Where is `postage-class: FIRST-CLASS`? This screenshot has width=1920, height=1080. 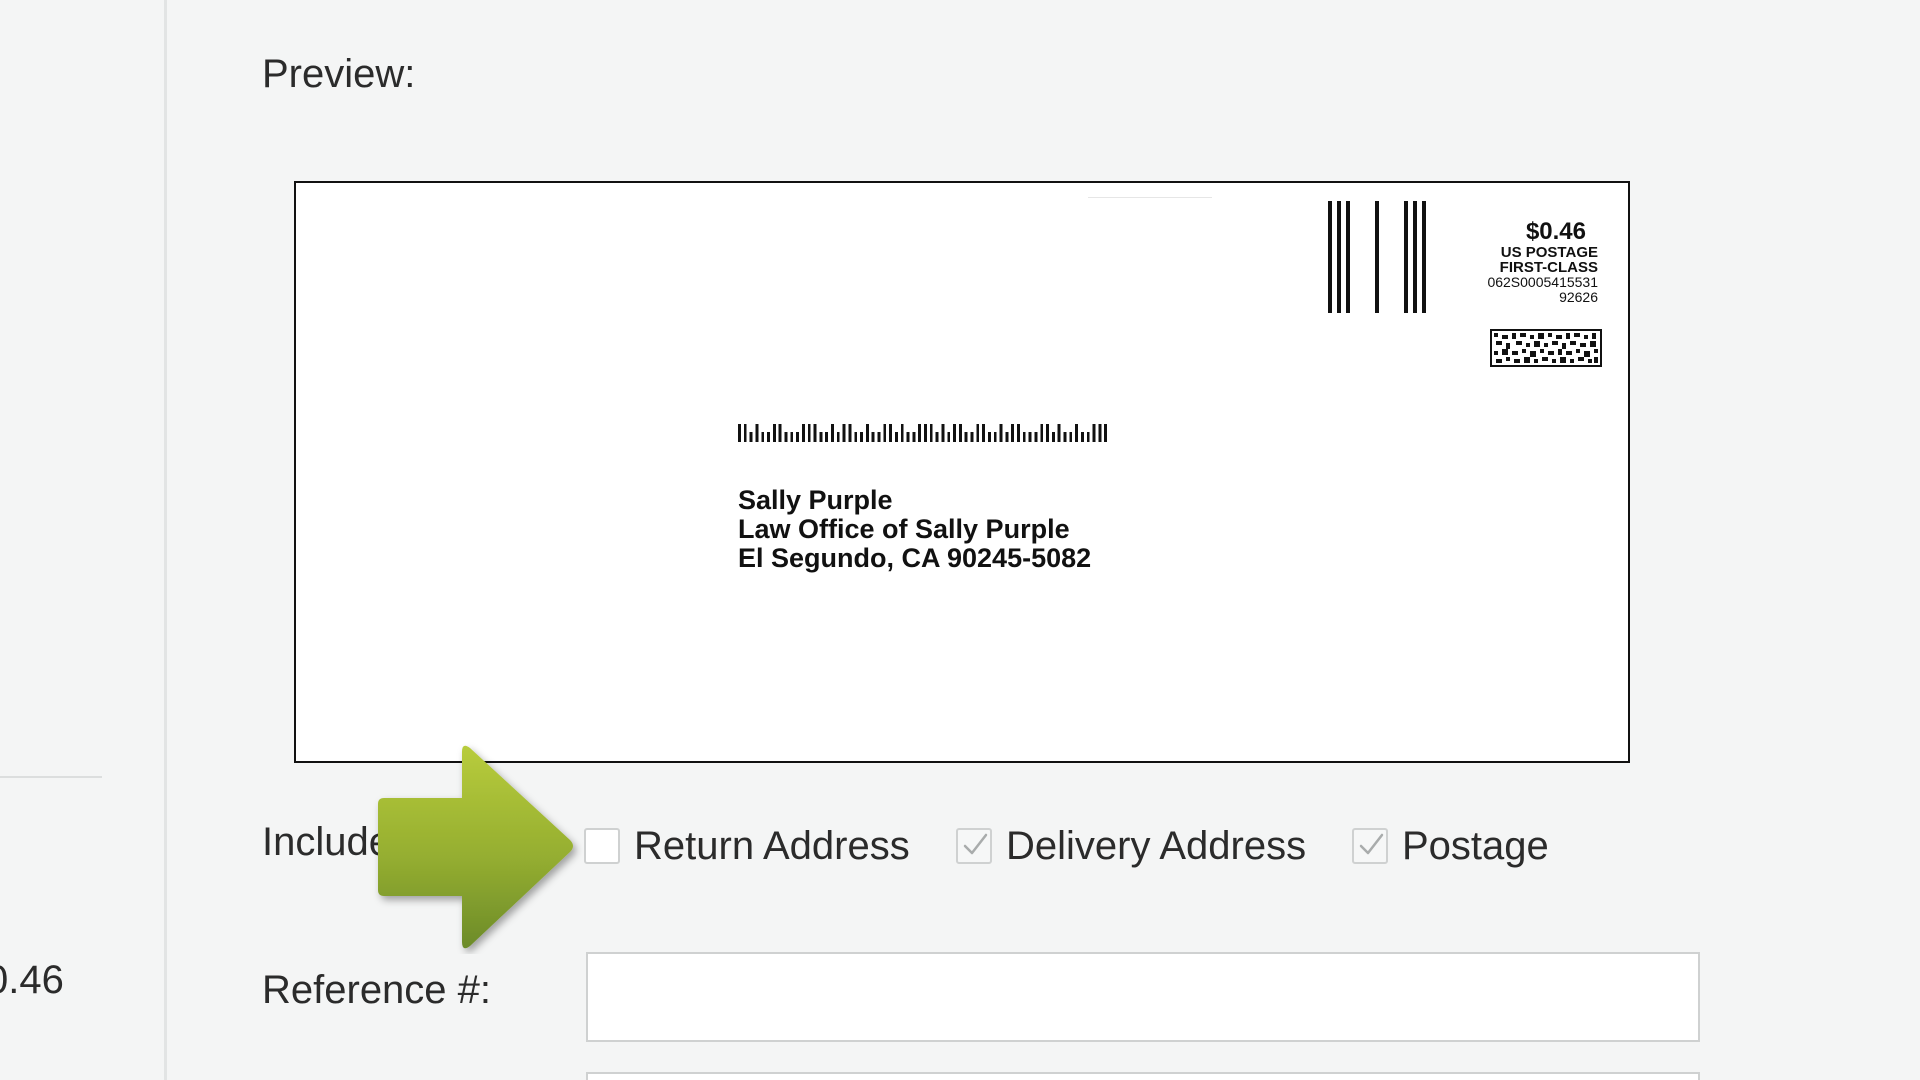 postage-class: FIRST-CLASS is located at coordinates (1548, 267).